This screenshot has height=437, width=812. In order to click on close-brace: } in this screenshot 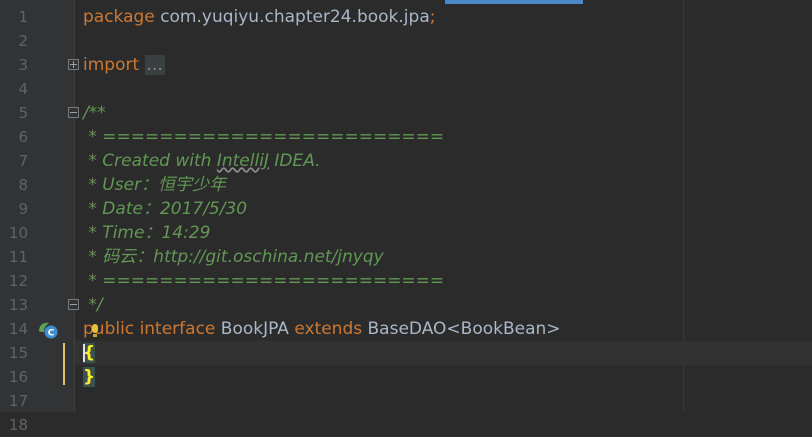, I will do `click(89, 377)`.